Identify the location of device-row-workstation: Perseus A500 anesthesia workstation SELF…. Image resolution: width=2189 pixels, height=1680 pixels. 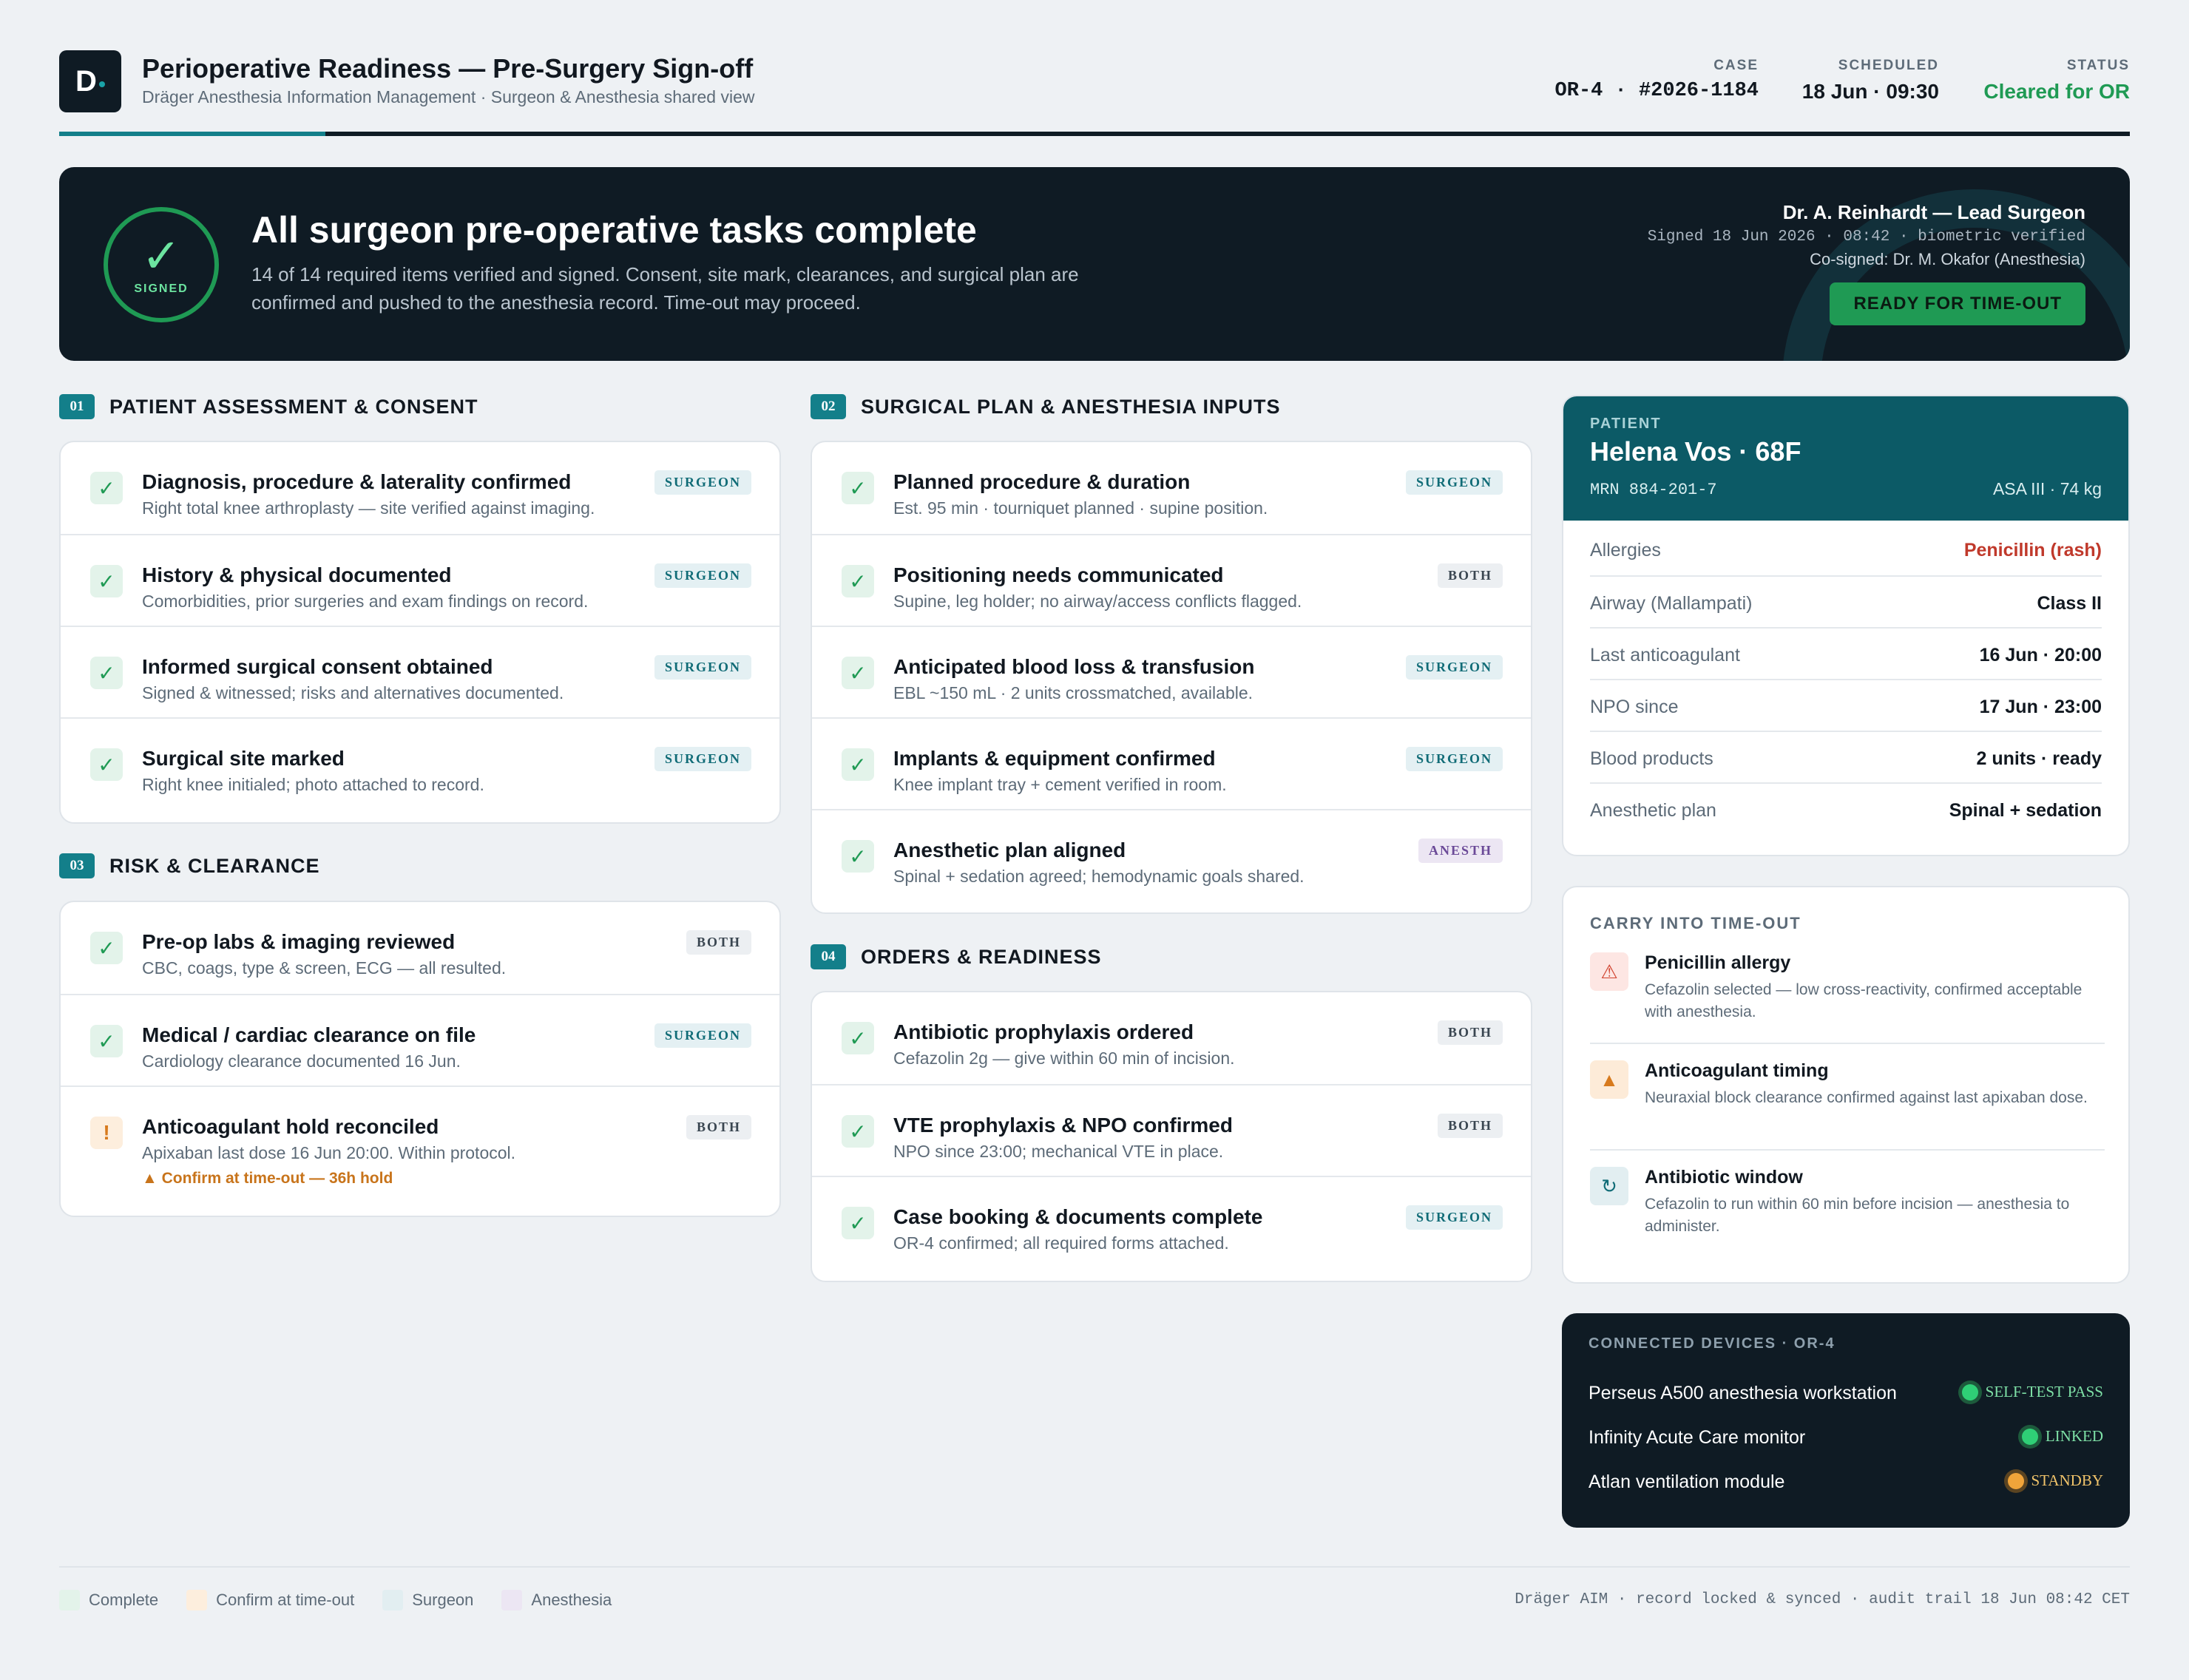
(1846, 1395).